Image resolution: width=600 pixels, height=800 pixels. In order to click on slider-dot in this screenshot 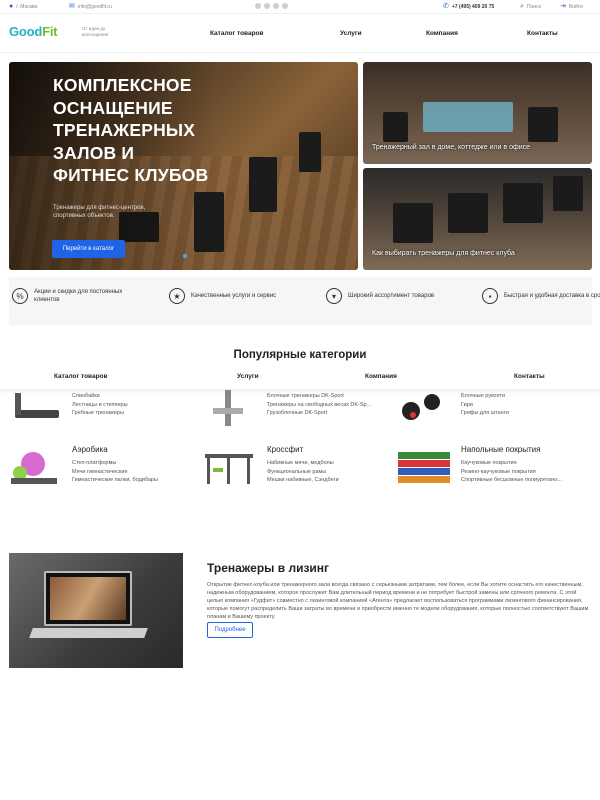, I will do `click(185, 256)`.